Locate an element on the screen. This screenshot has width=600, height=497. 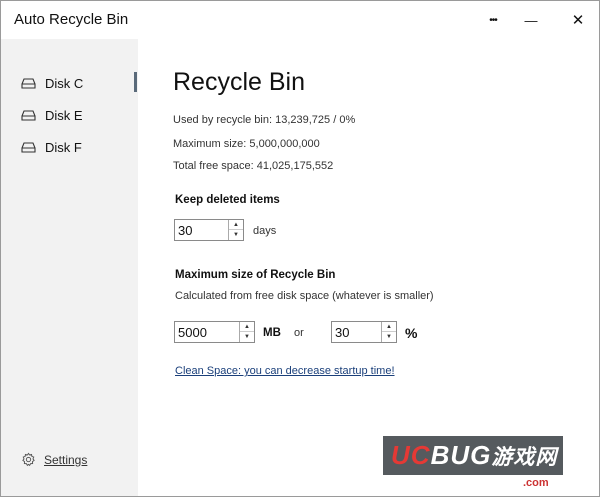
keep-days-stepper: 30 ▲ ▼ is located at coordinates (209, 230).